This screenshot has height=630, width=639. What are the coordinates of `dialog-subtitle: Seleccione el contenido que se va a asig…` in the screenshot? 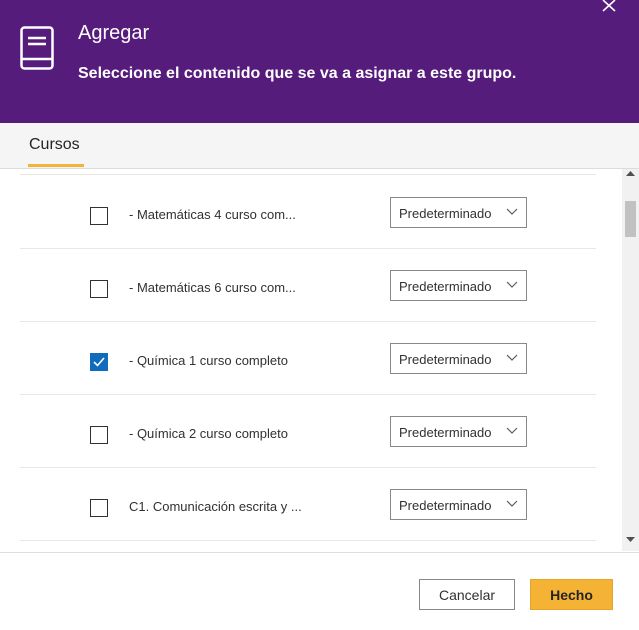 It's located at (297, 73).